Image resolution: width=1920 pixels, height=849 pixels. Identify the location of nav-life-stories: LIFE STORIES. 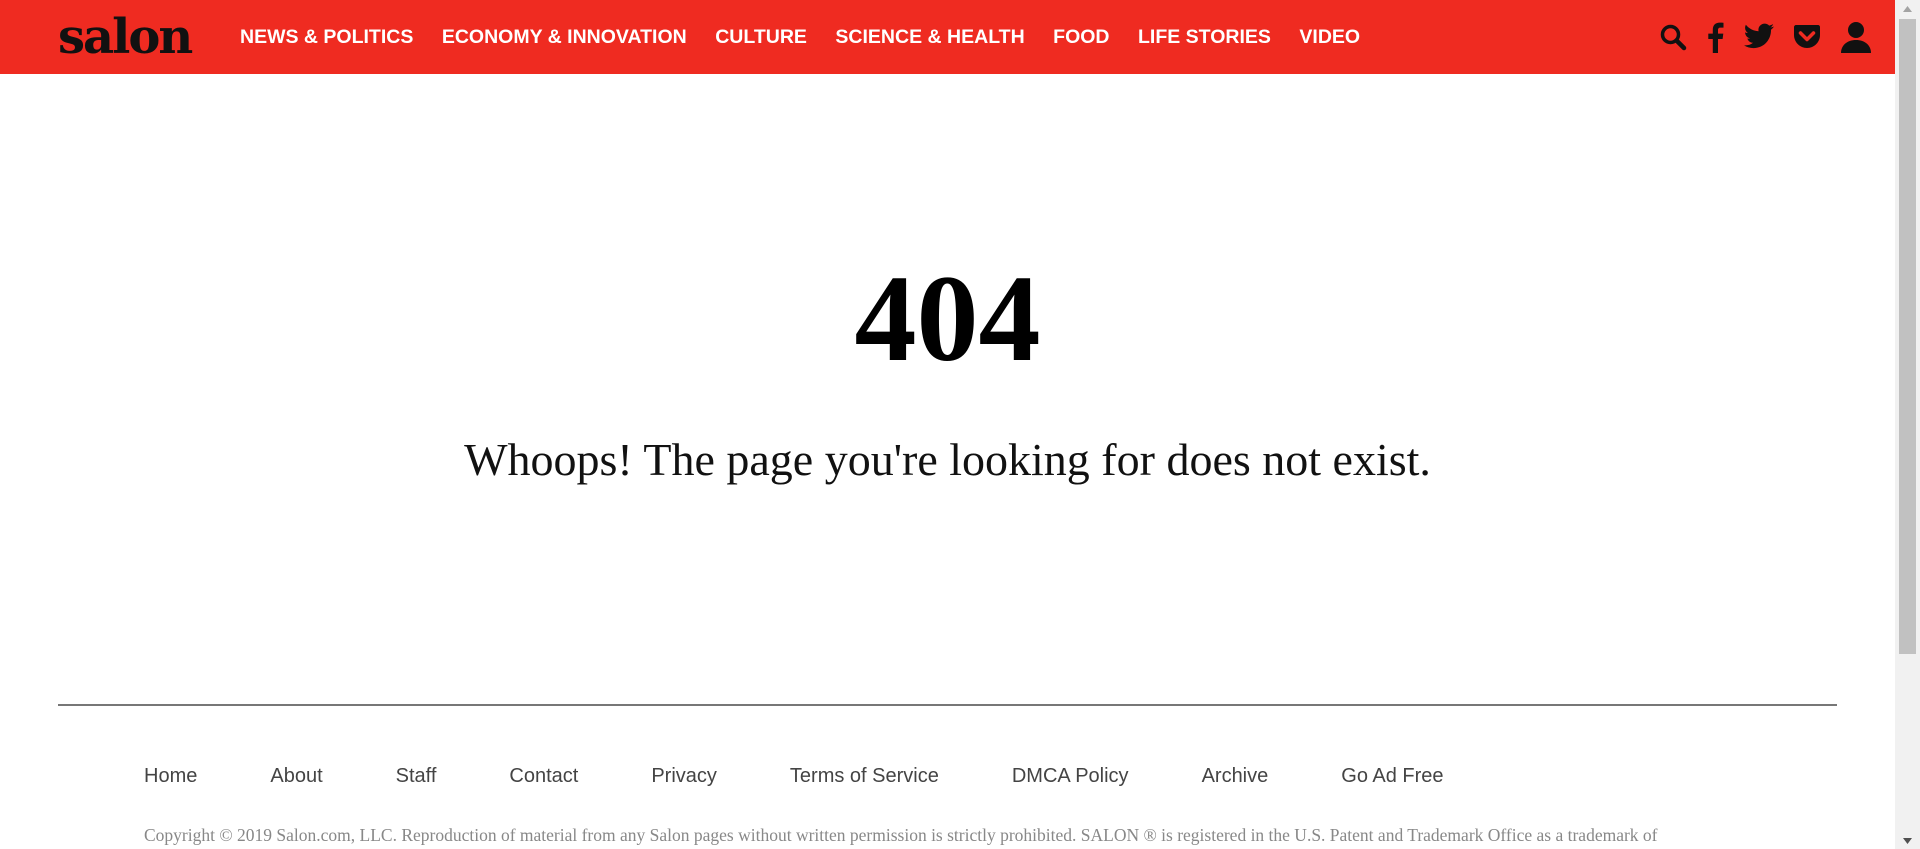
(1204, 37).